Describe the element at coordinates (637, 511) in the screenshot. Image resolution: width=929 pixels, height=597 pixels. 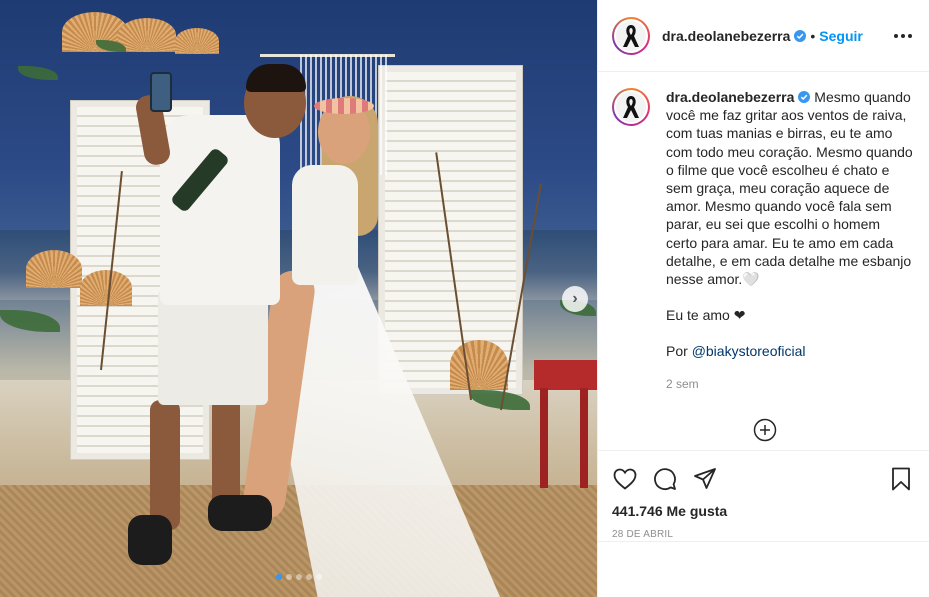
I see `likes-number: 441.746` at that location.